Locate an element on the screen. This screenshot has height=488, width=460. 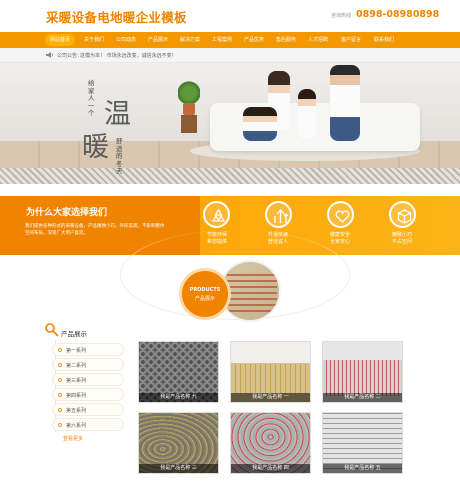
nav-item-message: 客户留言 is located at coordinates (351, 40).